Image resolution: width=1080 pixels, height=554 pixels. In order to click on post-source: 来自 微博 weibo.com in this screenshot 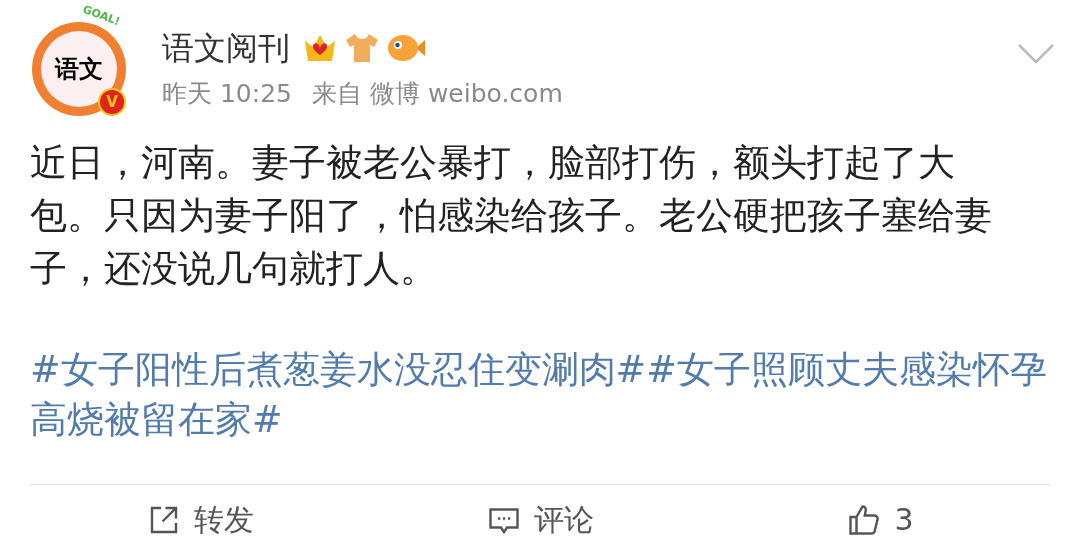, I will do `click(437, 94)`.